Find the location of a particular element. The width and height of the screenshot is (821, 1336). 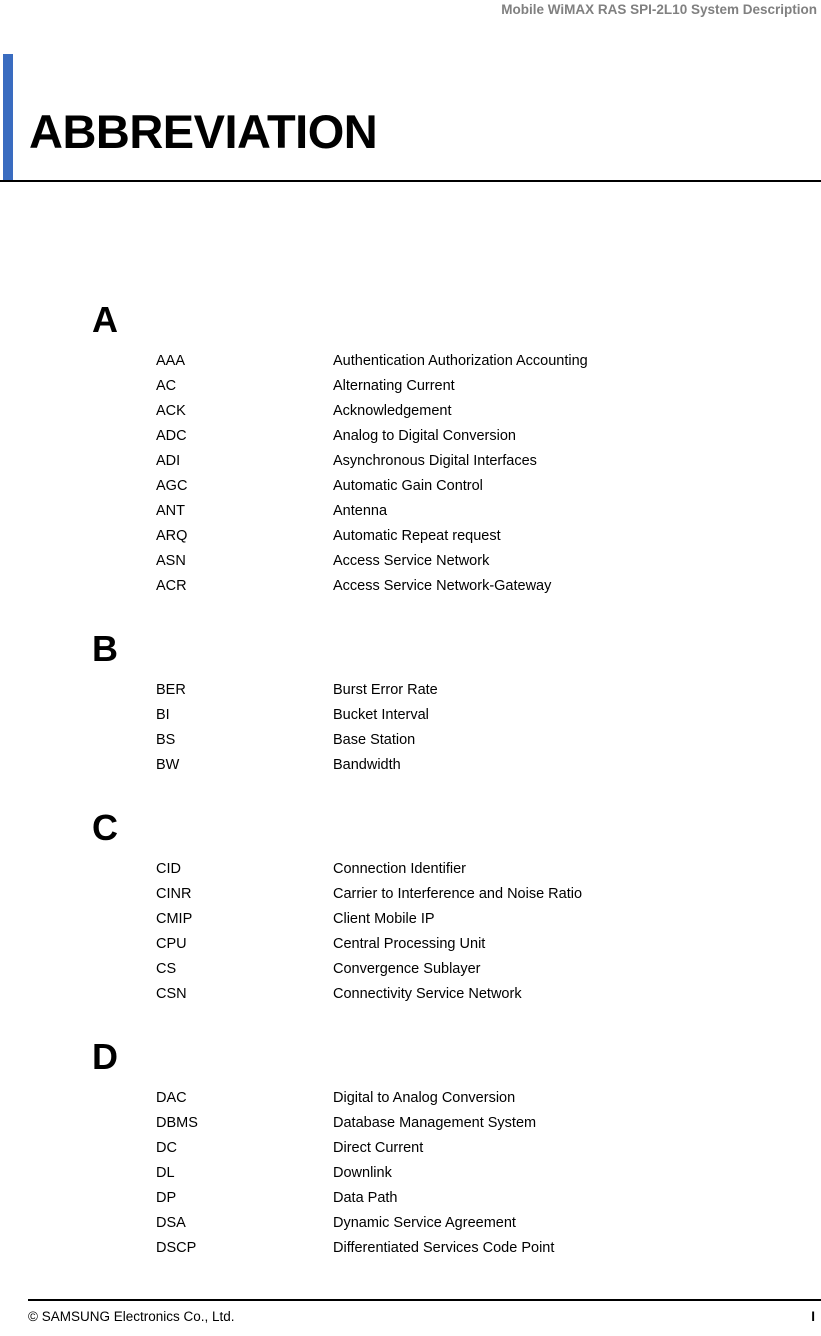

abbreviation-row: ACR Access Service Network-Gateway is located at coordinates (410, 586).